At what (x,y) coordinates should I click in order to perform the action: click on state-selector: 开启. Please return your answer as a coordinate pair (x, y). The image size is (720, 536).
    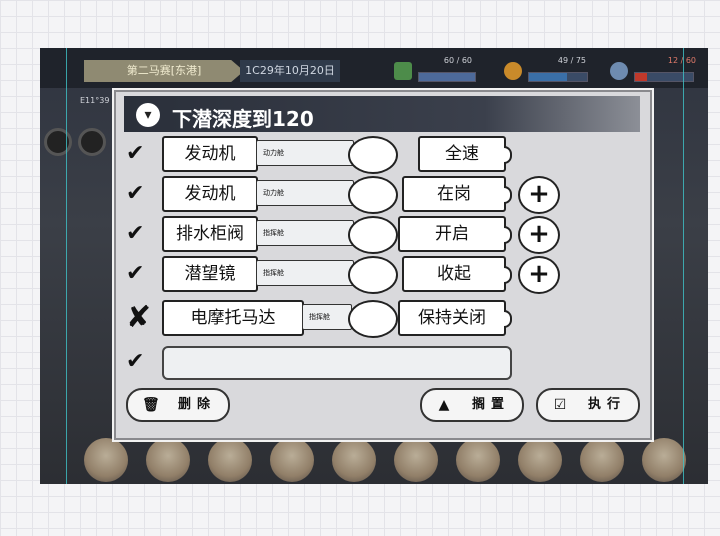
    Looking at the image, I should click on (455, 234).